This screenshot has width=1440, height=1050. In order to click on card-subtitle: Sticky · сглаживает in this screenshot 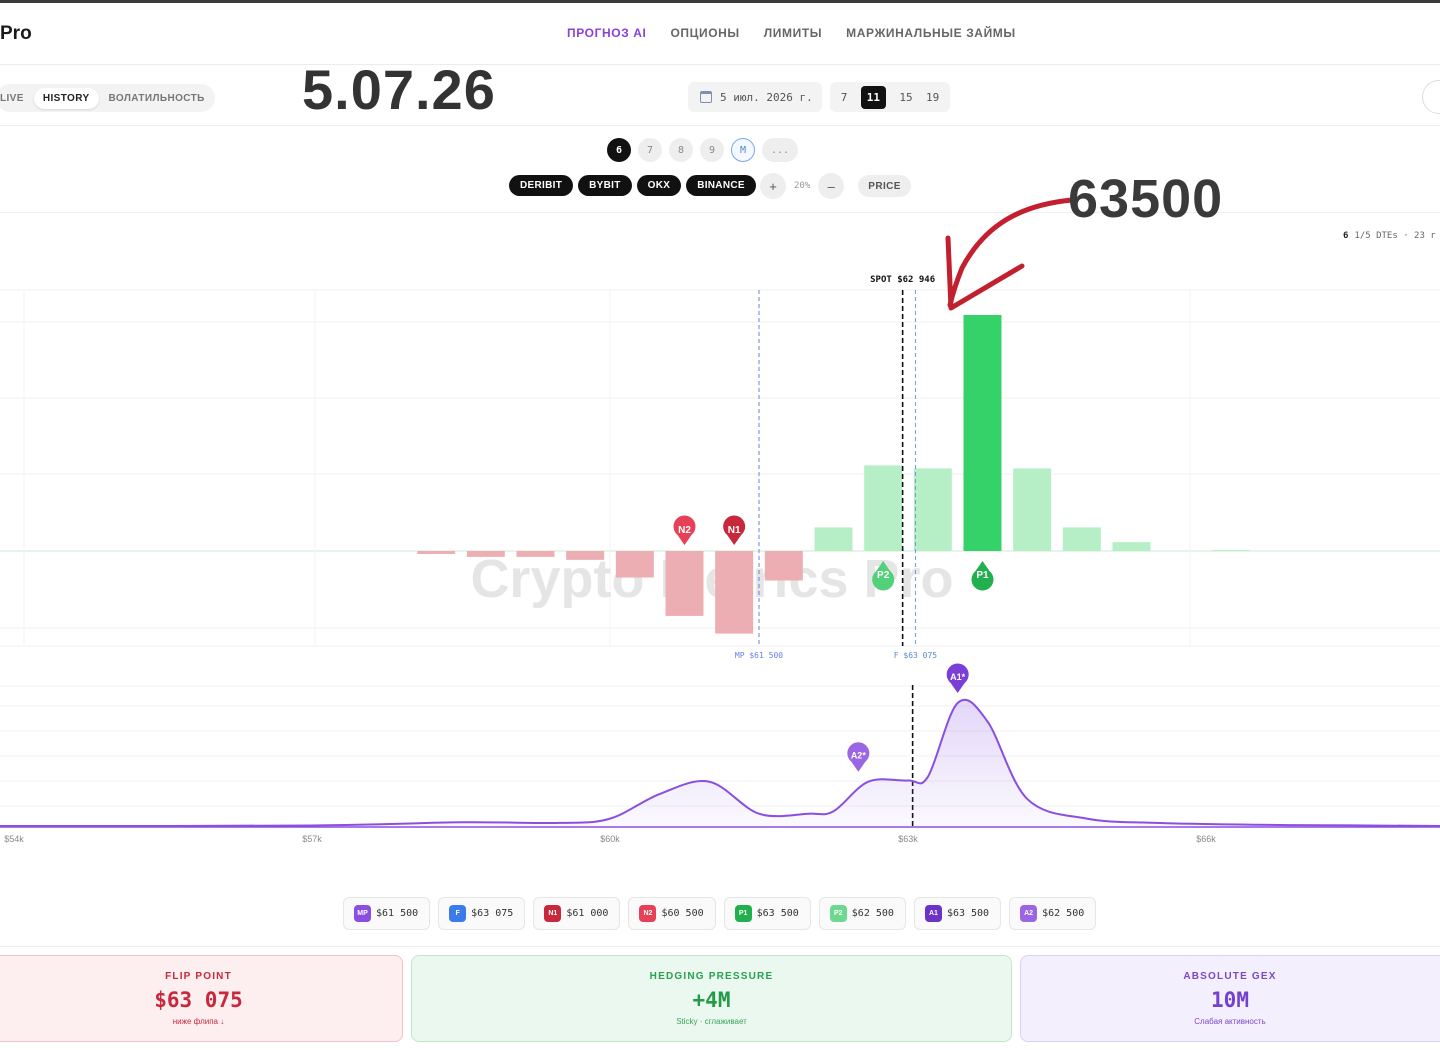, I will do `click(711, 1021)`.